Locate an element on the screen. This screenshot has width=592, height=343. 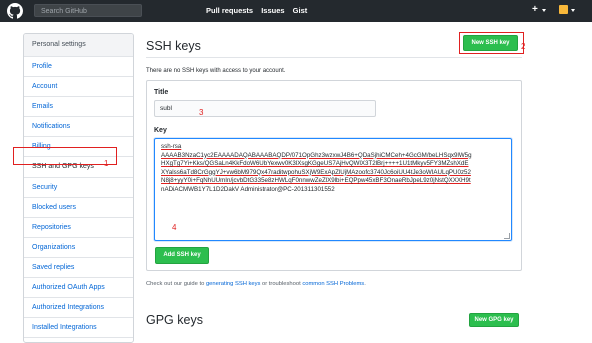
annotation-number-4: 4 is located at coordinates (174, 227).